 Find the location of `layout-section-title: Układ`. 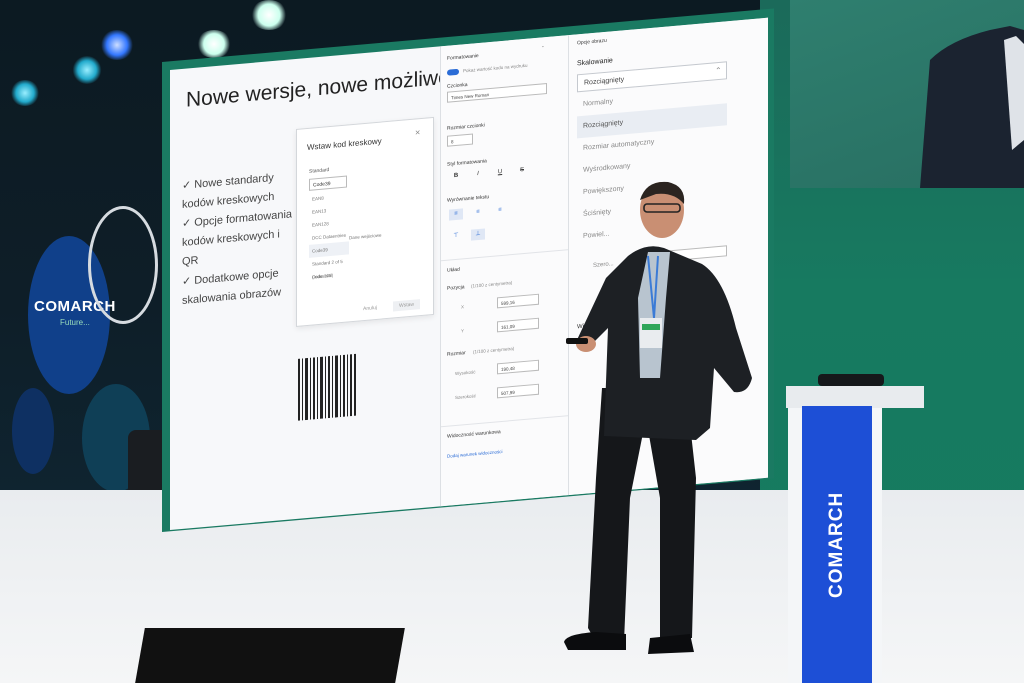

layout-section-title: Układ is located at coordinates (453, 270).